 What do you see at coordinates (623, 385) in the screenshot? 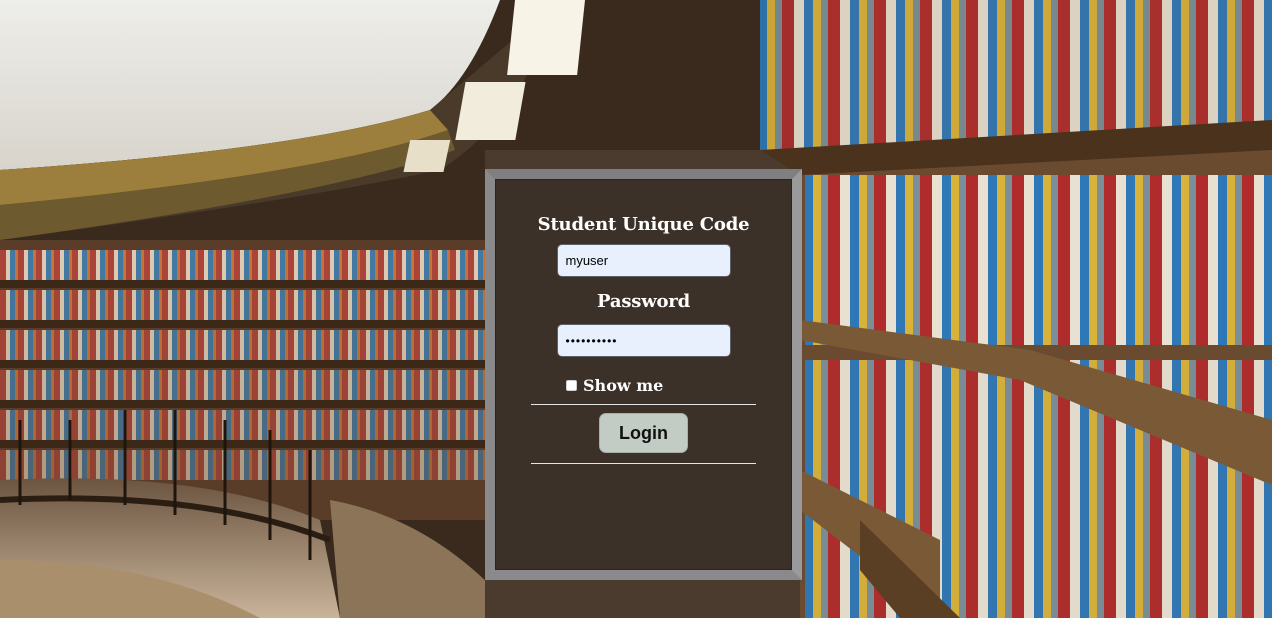
I see `show-password-label: Show me` at bounding box center [623, 385].